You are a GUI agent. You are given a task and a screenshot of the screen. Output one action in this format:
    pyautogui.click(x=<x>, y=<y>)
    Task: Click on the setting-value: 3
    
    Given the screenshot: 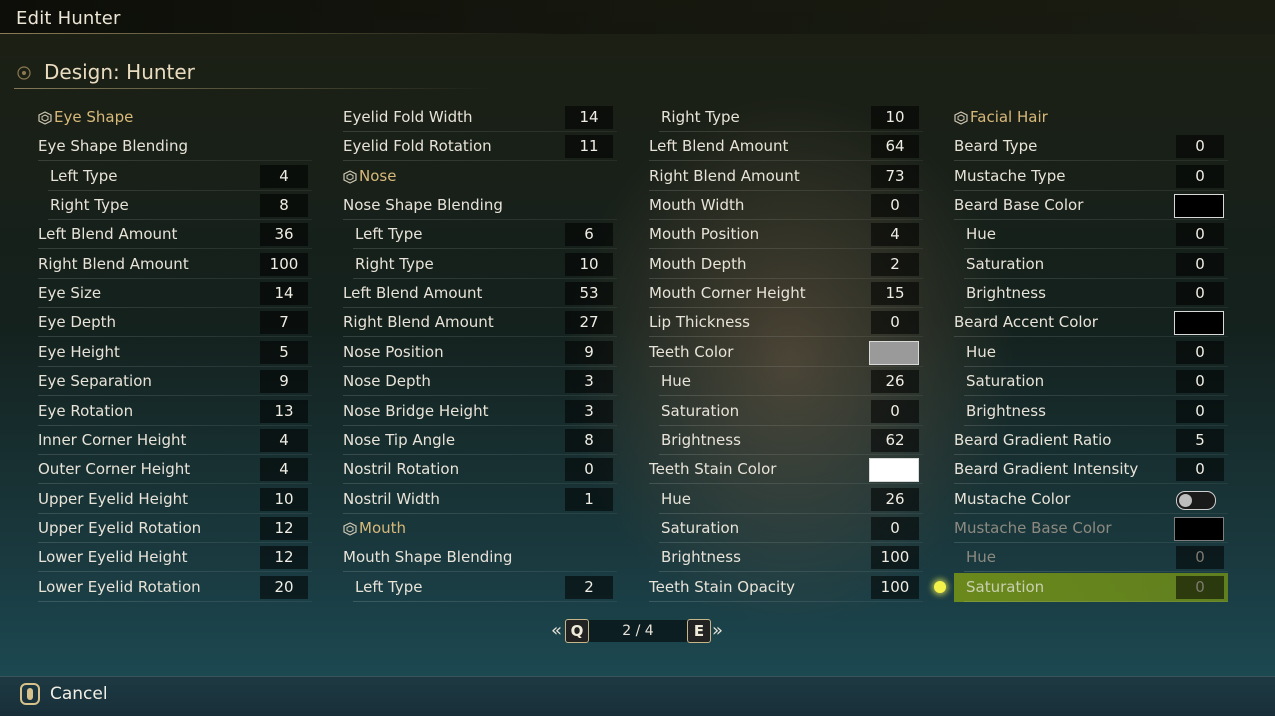 What is the action you would take?
    pyautogui.click(x=589, y=411)
    